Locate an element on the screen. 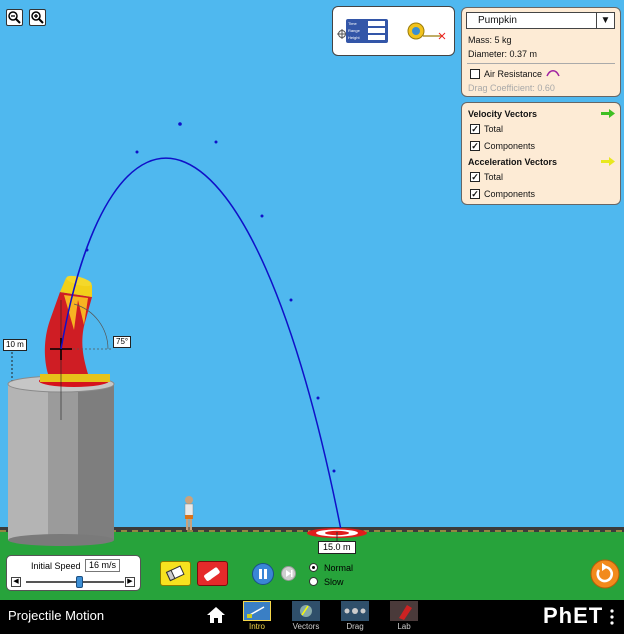 The height and width of the screenshot is (634, 624). diameter-readout: Diameter: 0.37 m is located at coordinates (503, 54).